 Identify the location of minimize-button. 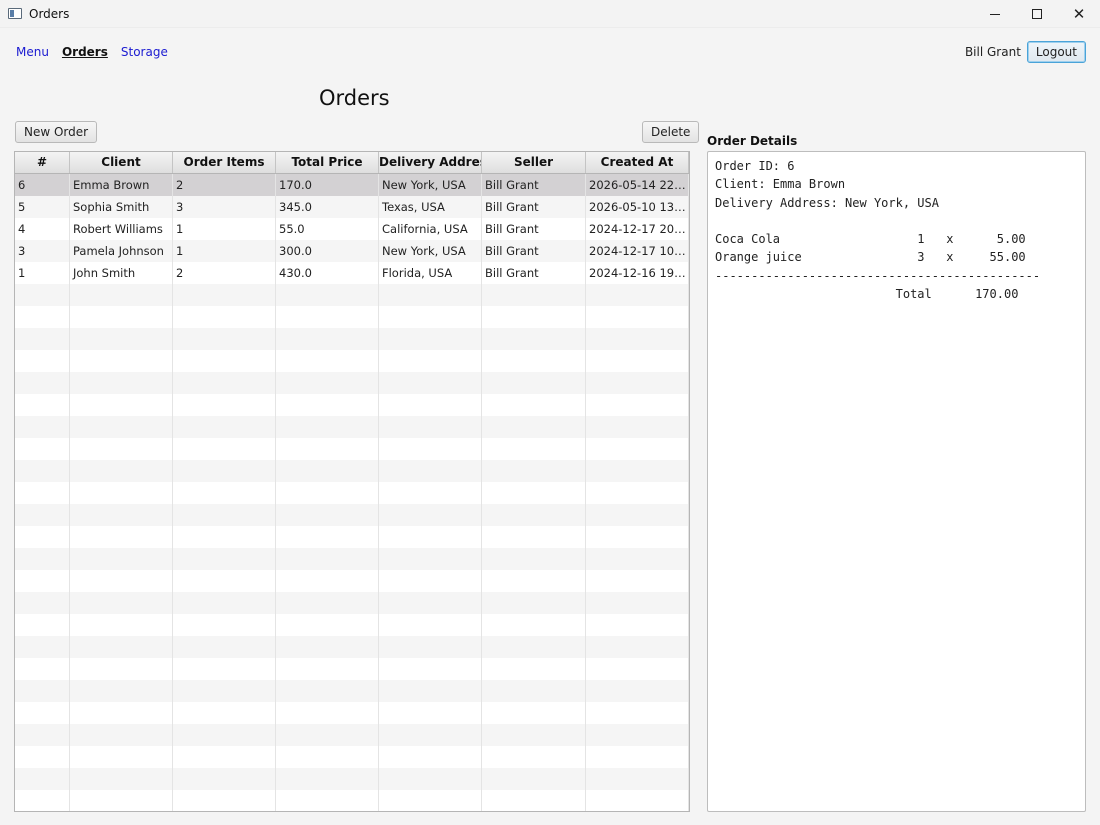
(995, 14).